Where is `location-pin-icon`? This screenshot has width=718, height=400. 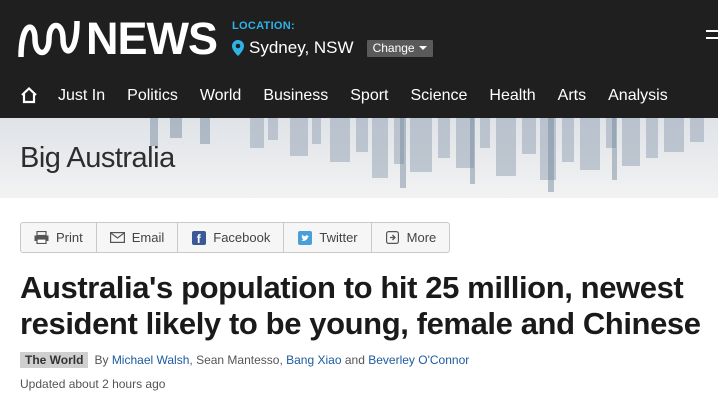 location-pin-icon is located at coordinates (238, 48).